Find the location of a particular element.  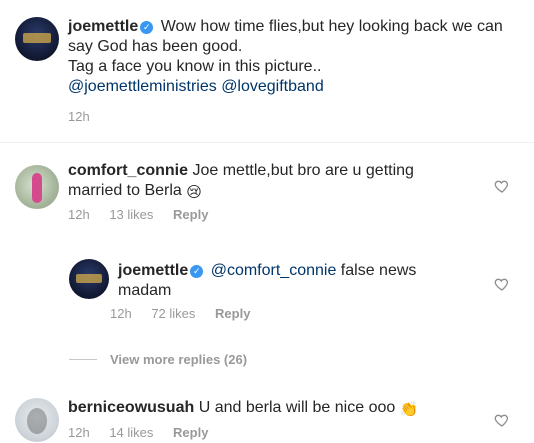

post-author-avatar is located at coordinates (37, 39).